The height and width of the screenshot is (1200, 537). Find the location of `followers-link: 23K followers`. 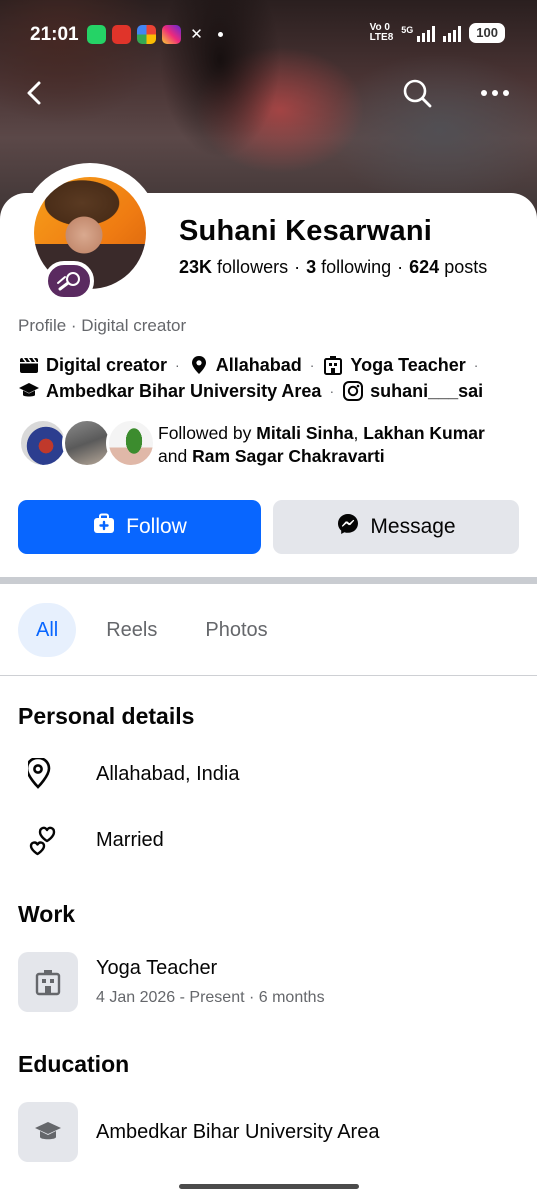

followers-link: 23K followers is located at coordinates (233, 267).